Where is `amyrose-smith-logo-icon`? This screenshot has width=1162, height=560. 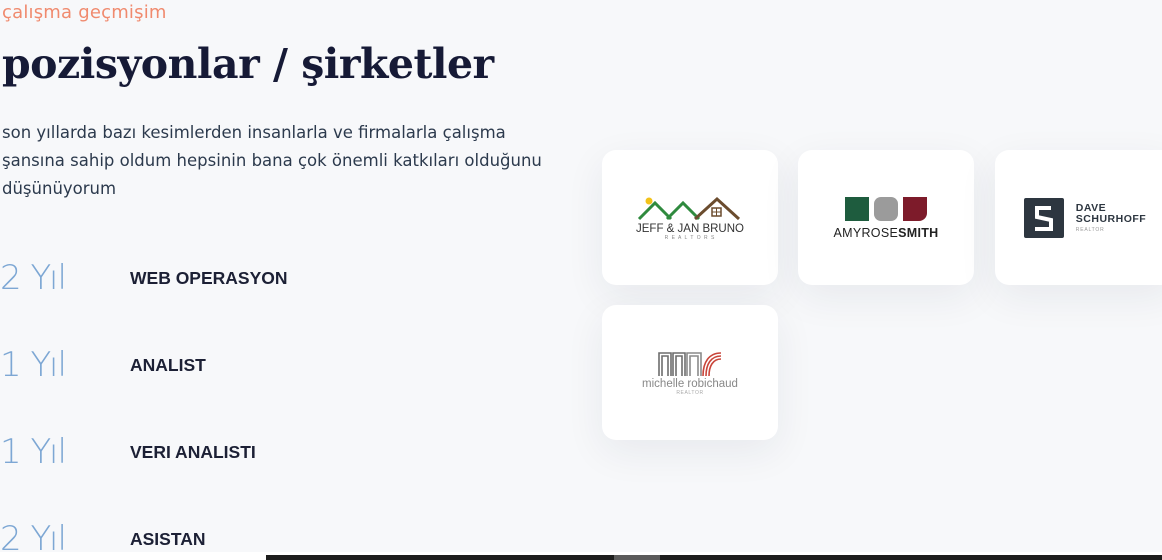
amyrose-smith-logo-icon is located at coordinates (886, 208).